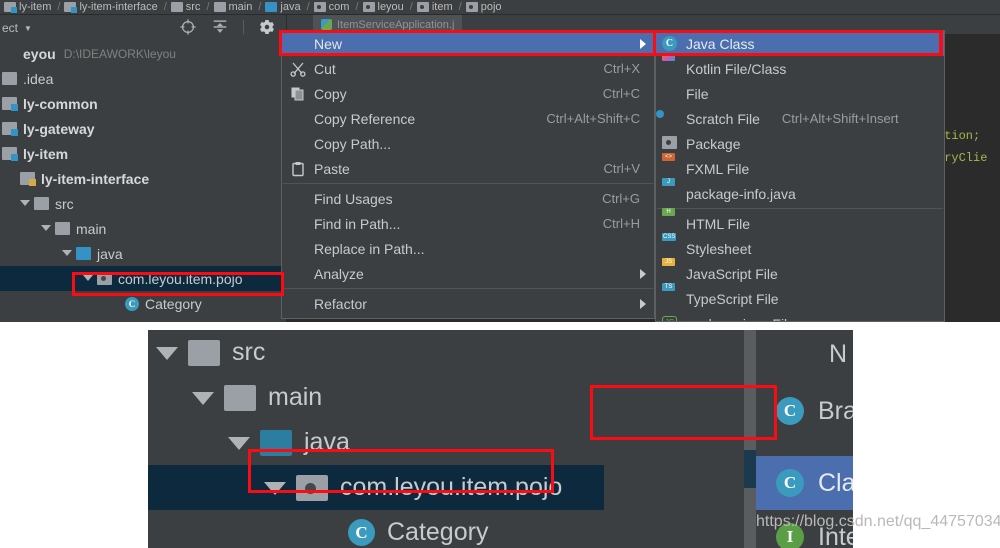 The height and width of the screenshot is (548, 1000). I want to click on tree-row-src: src, so click(143, 203).